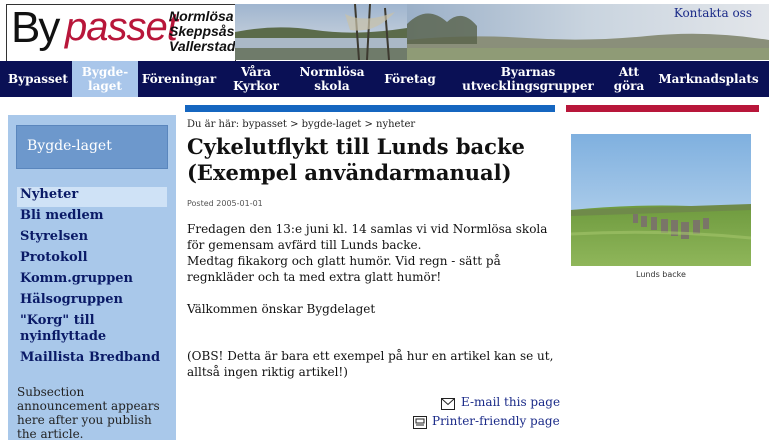 This screenshot has height=441, width=769. I want to click on nav-item-label: skola, so click(332, 86).